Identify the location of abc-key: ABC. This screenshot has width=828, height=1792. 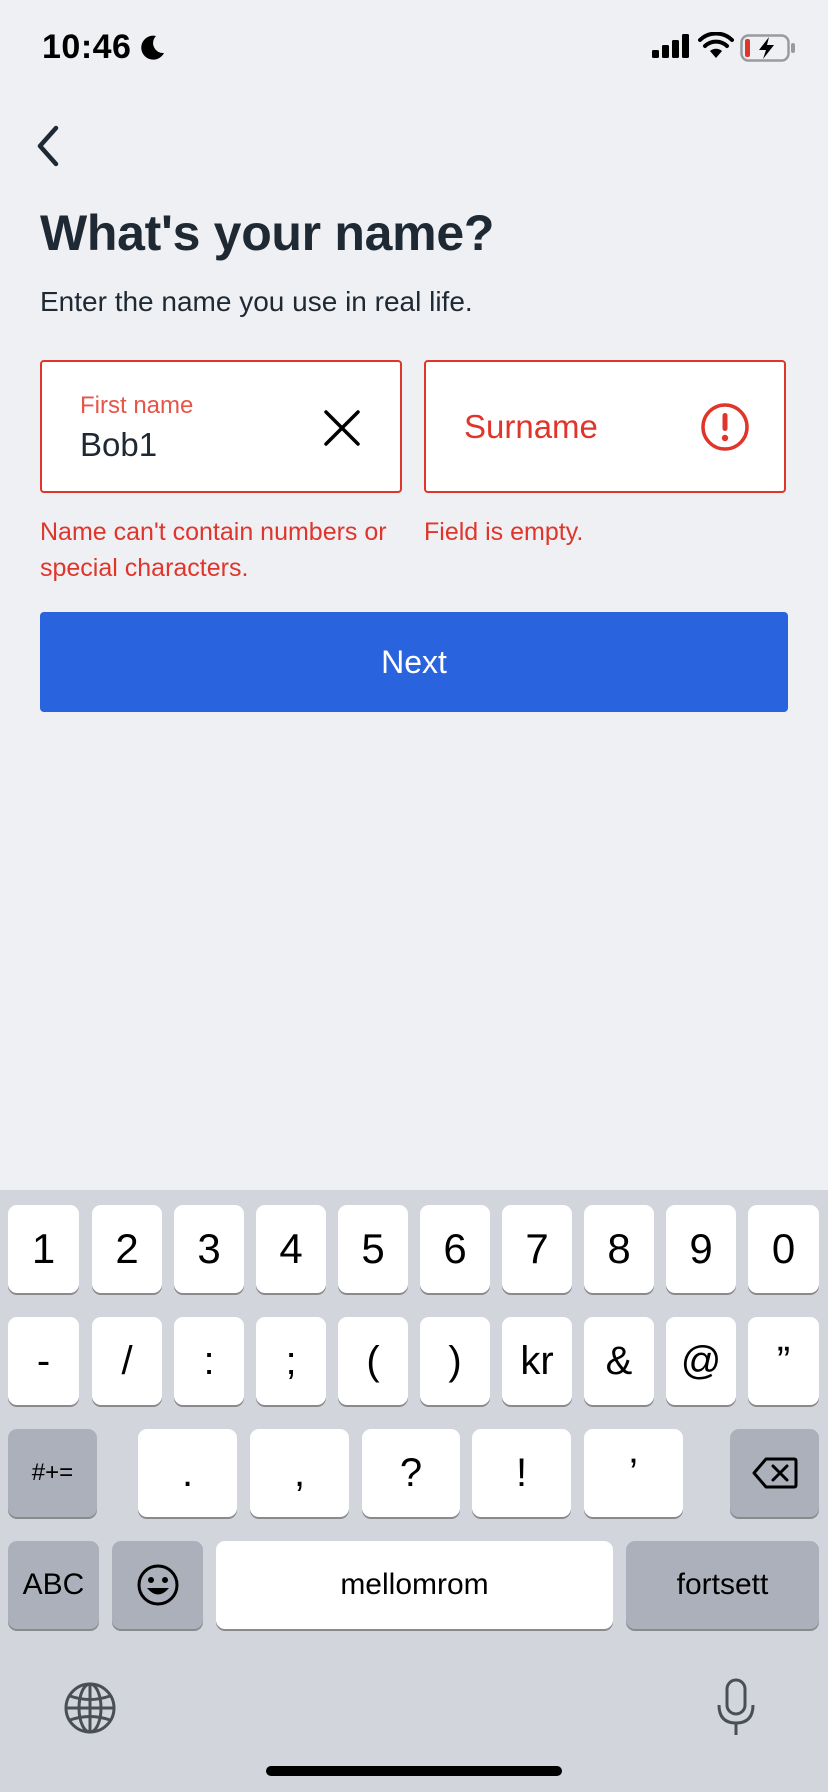
(53, 1585).